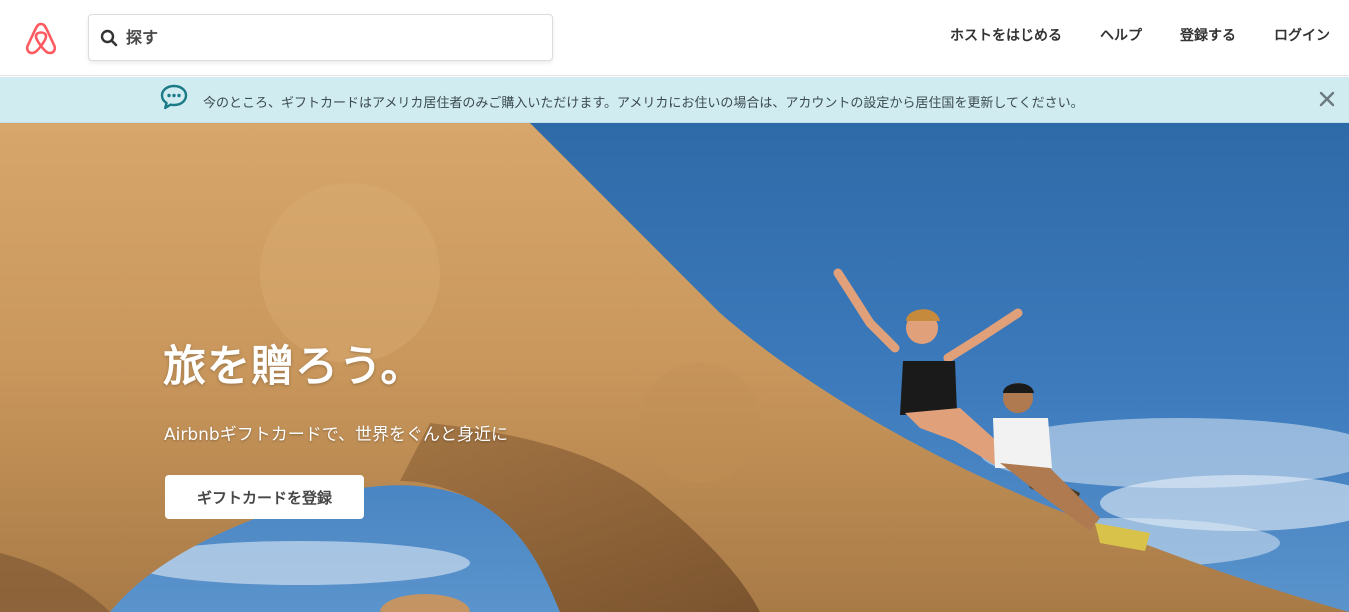  What do you see at coordinates (1208, 35) in the screenshot?
I see `nav-sign-up: 登録する` at bounding box center [1208, 35].